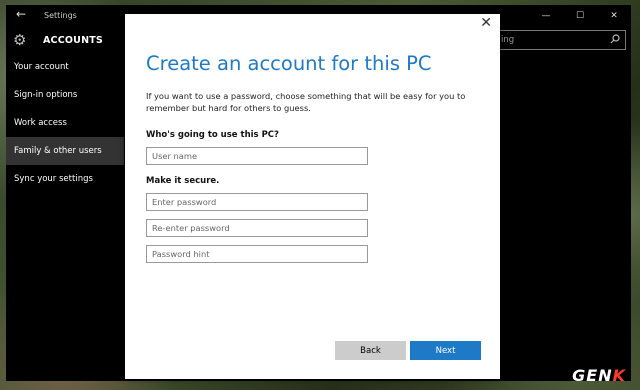 The height and width of the screenshot is (390, 640). What do you see at coordinates (614, 16) in the screenshot?
I see `close-window-button: ✕` at bounding box center [614, 16].